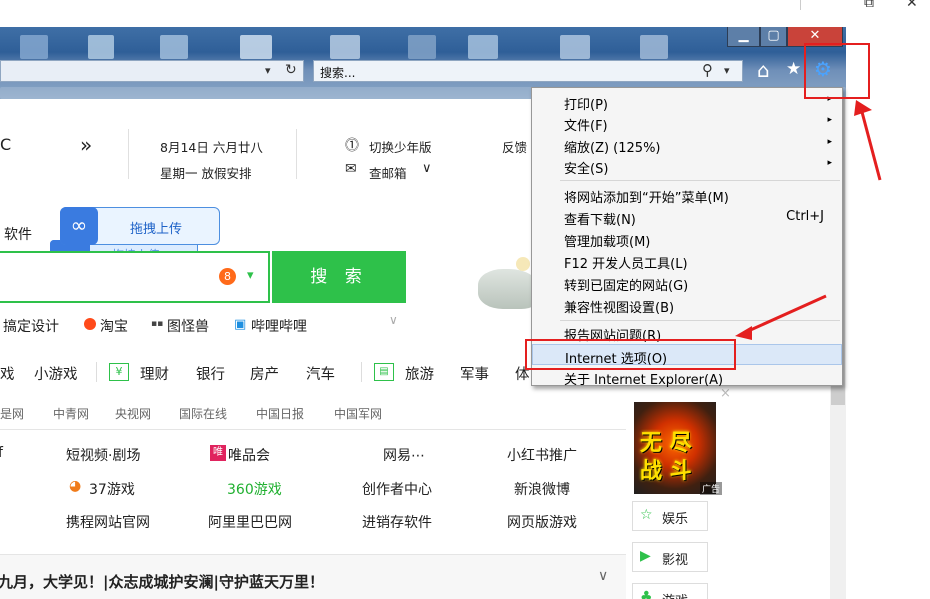 The width and height of the screenshot is (930, 599). What do you see at coordinates (808, 220) in the screenshot?
I see `annotation-arrows` at bounding box center [808, 220].